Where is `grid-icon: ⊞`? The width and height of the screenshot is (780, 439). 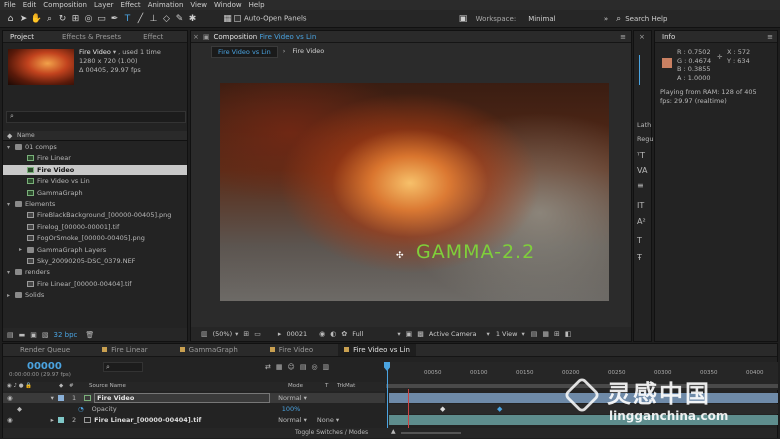
grid-icon: ⊞ is located at coordinates (246, 334).